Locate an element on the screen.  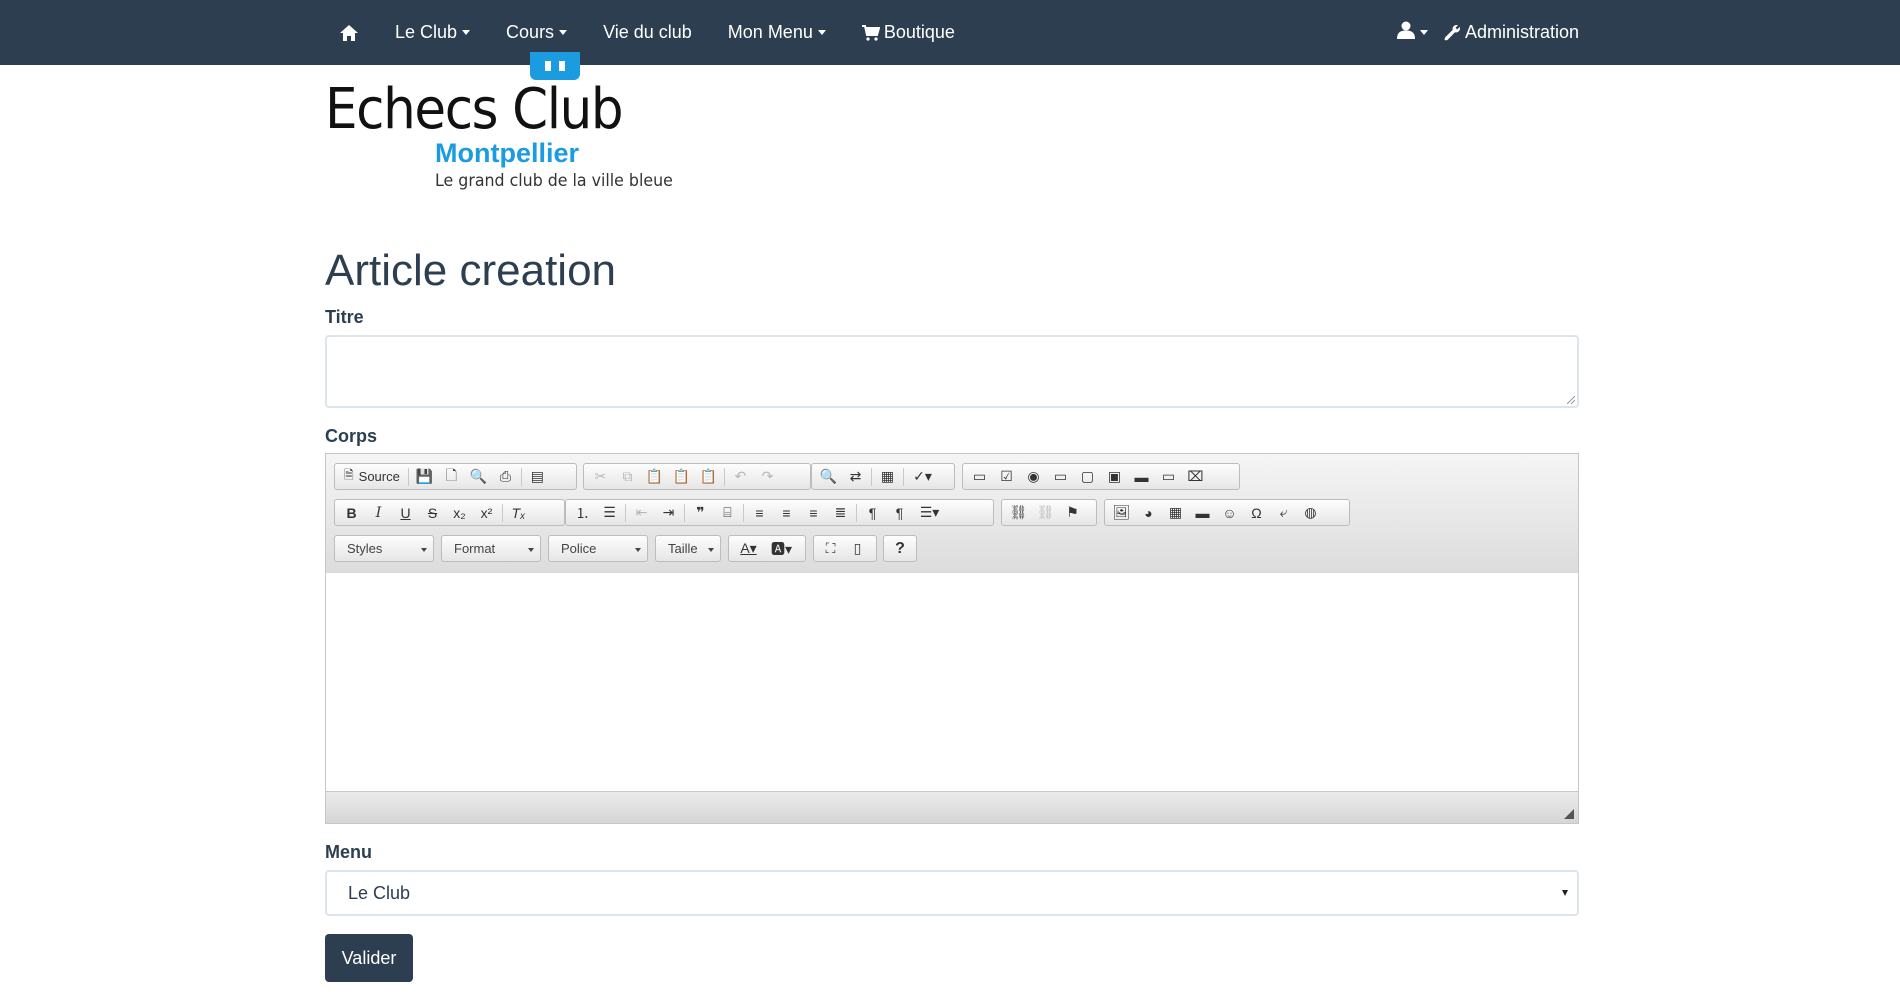
user-menu is located at coordinates (1410, 32).